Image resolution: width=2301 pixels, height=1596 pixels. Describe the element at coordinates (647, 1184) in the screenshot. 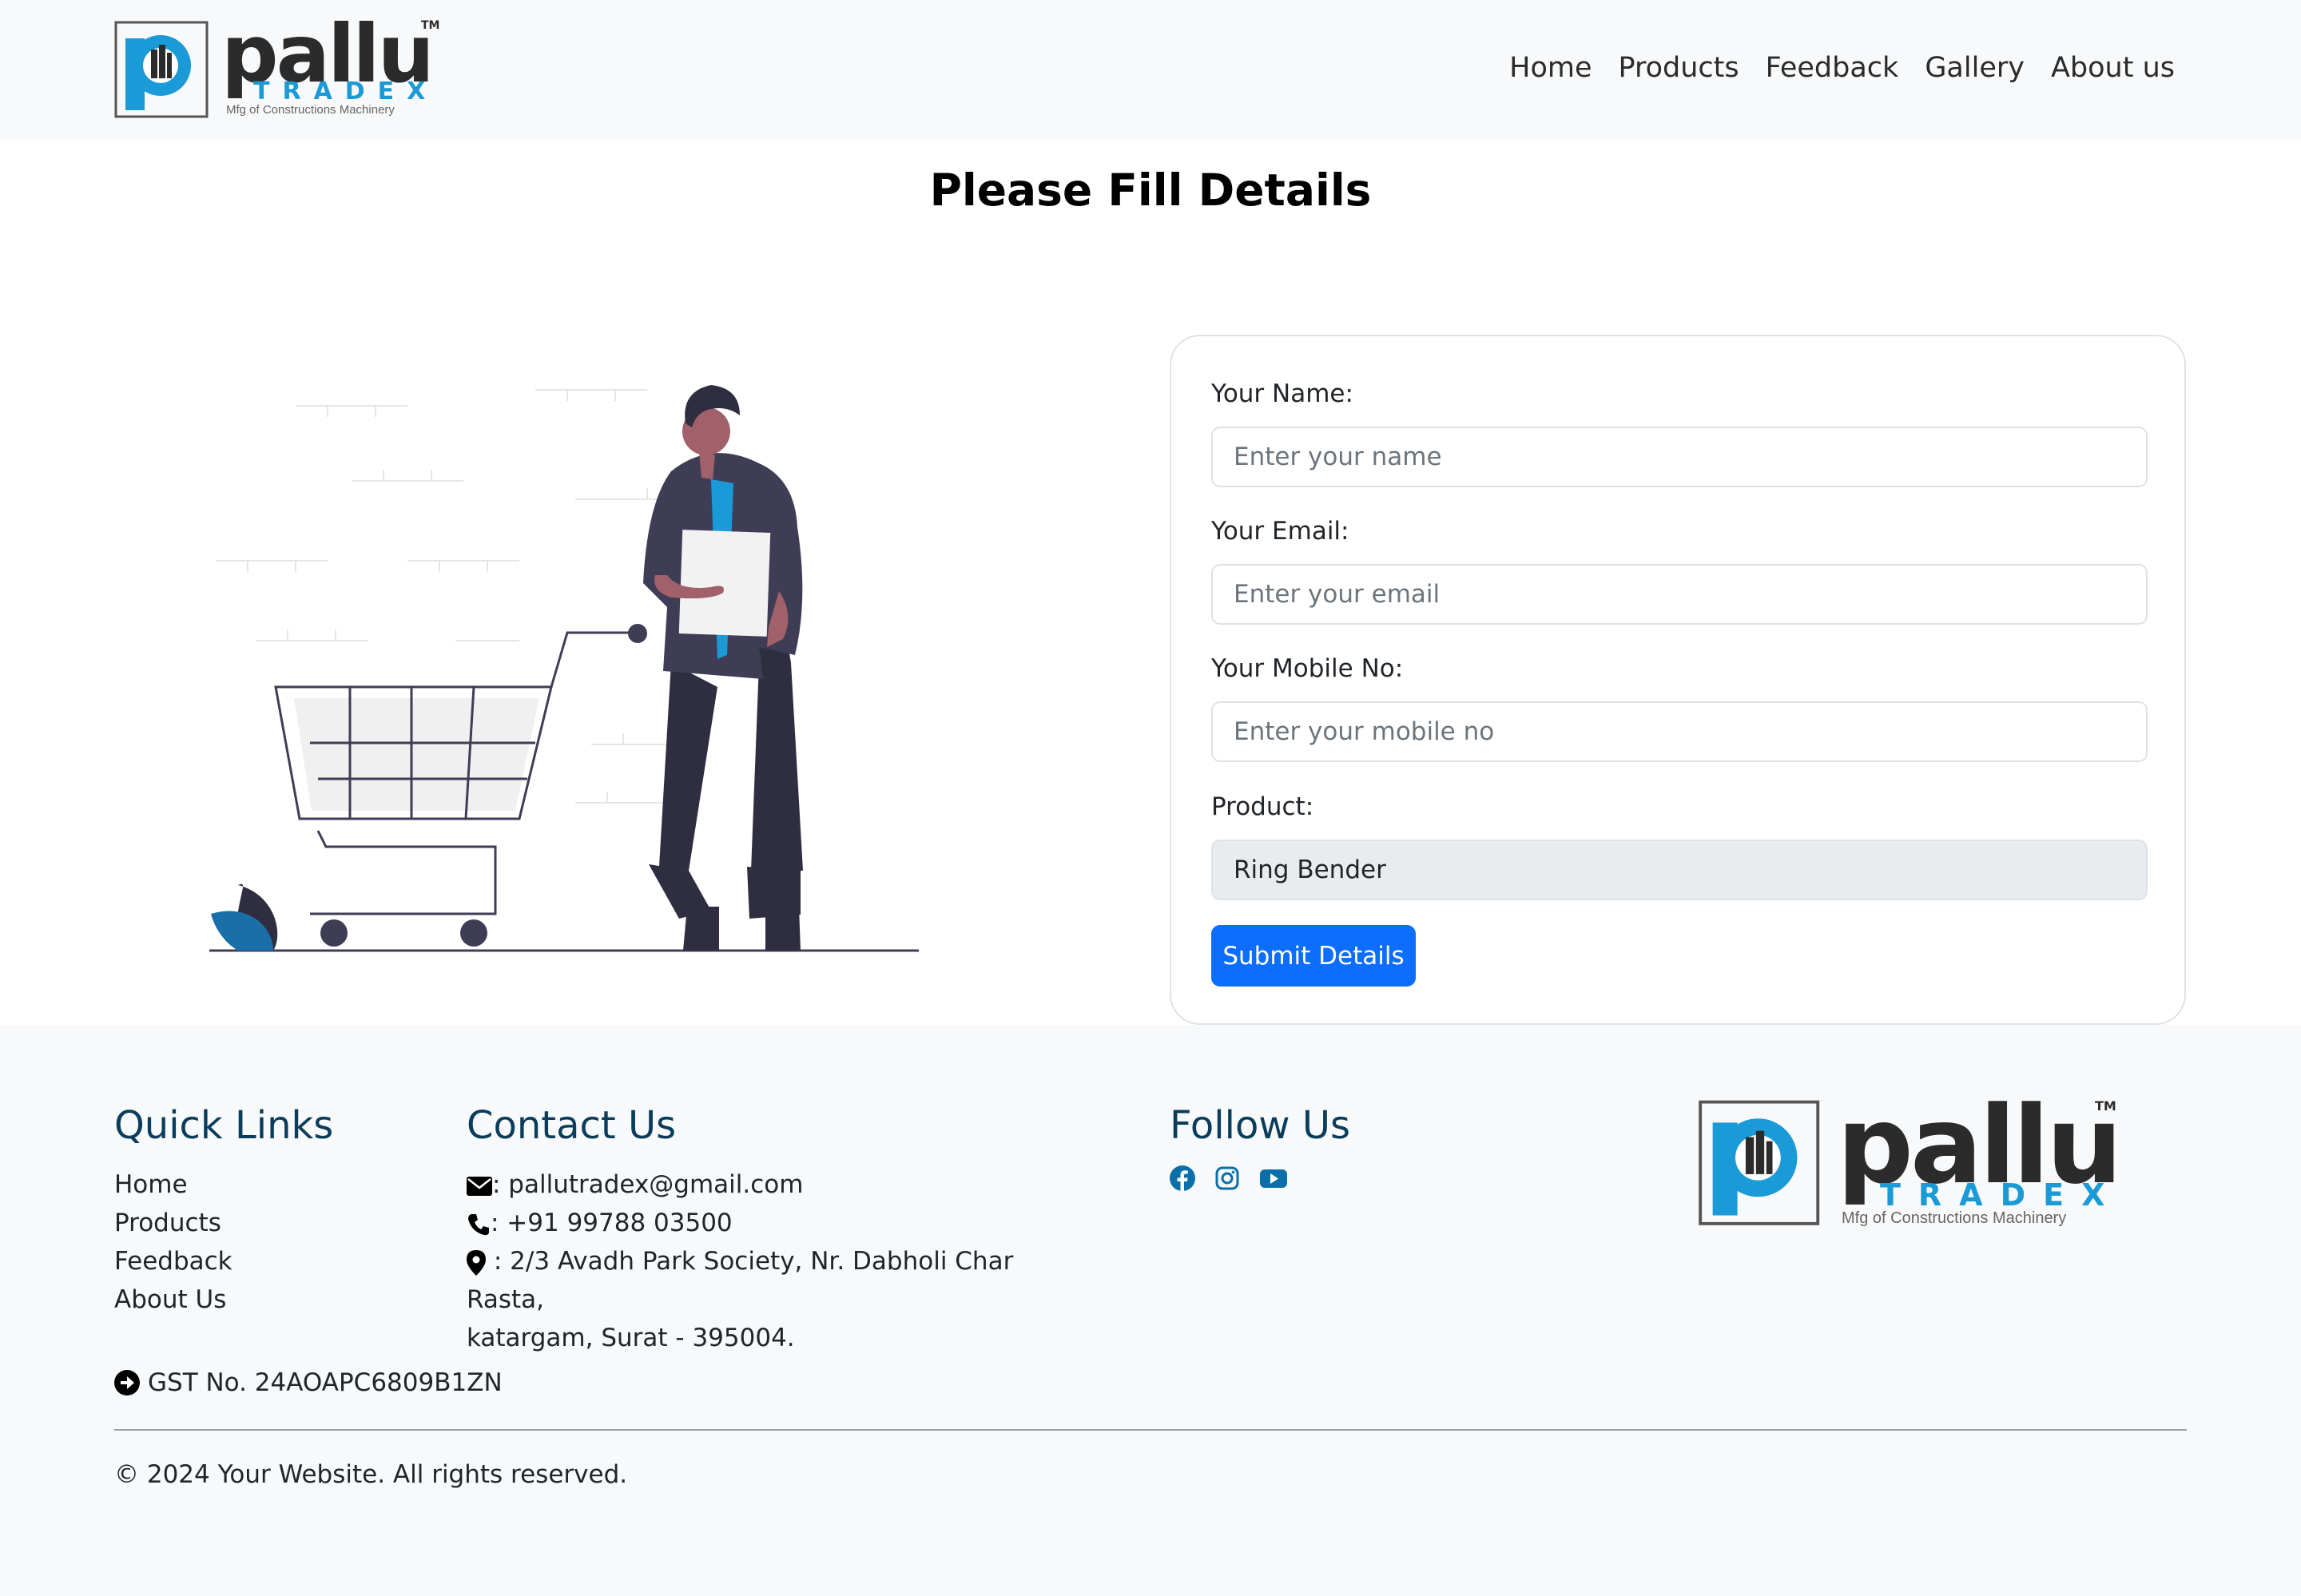

I see `contact-email: : pallutradex@gmail.com` at that location.